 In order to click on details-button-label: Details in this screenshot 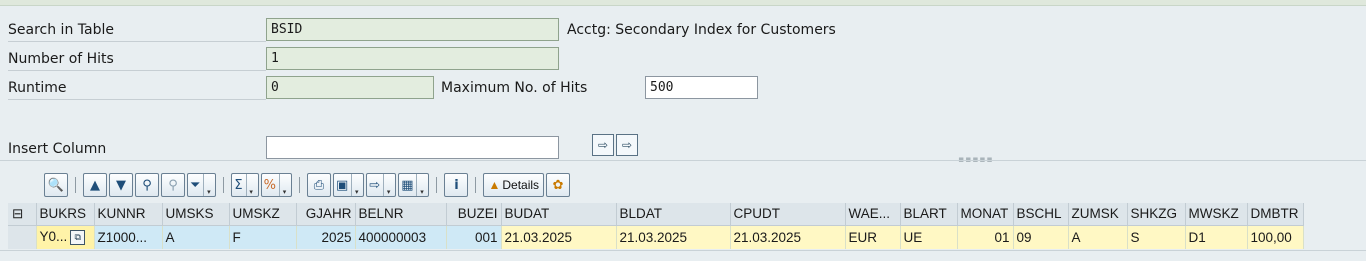, I will do `click(521, 185)`.